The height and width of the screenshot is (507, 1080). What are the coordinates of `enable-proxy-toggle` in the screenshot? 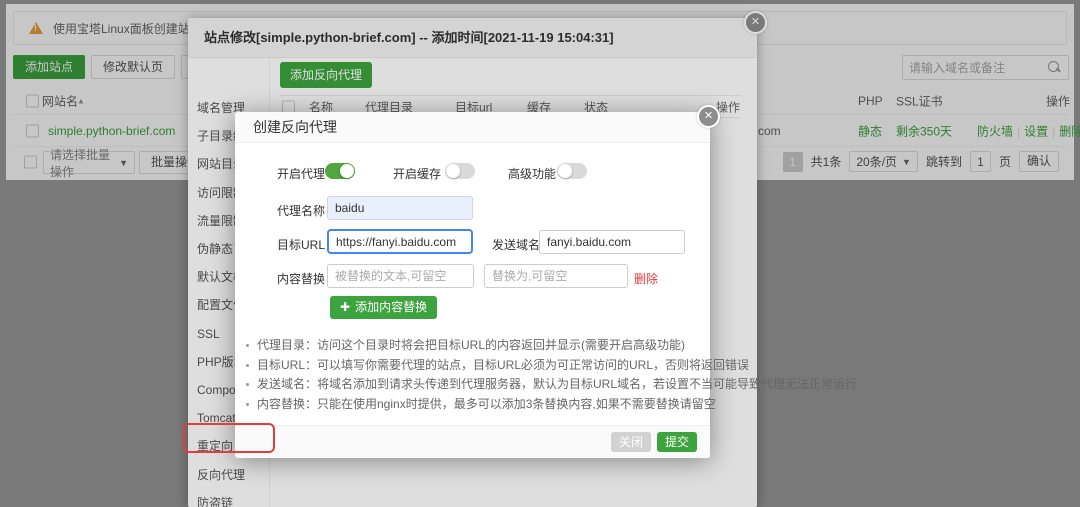 It's located at (340, 171).